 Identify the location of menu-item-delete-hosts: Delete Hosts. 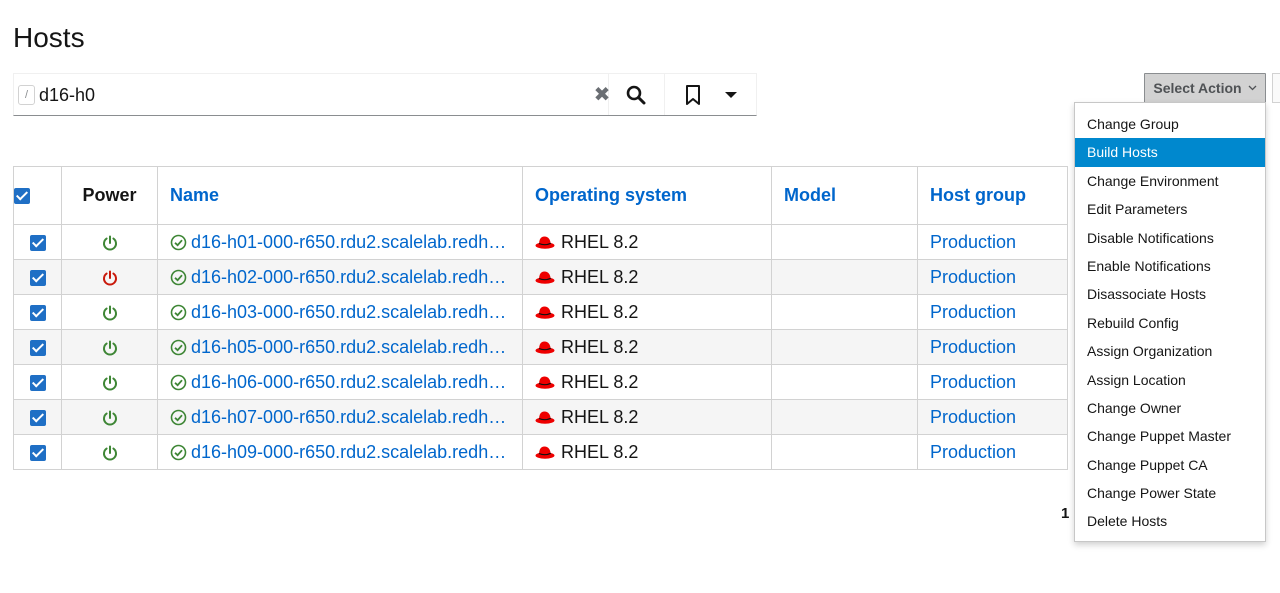
(1170, 521).